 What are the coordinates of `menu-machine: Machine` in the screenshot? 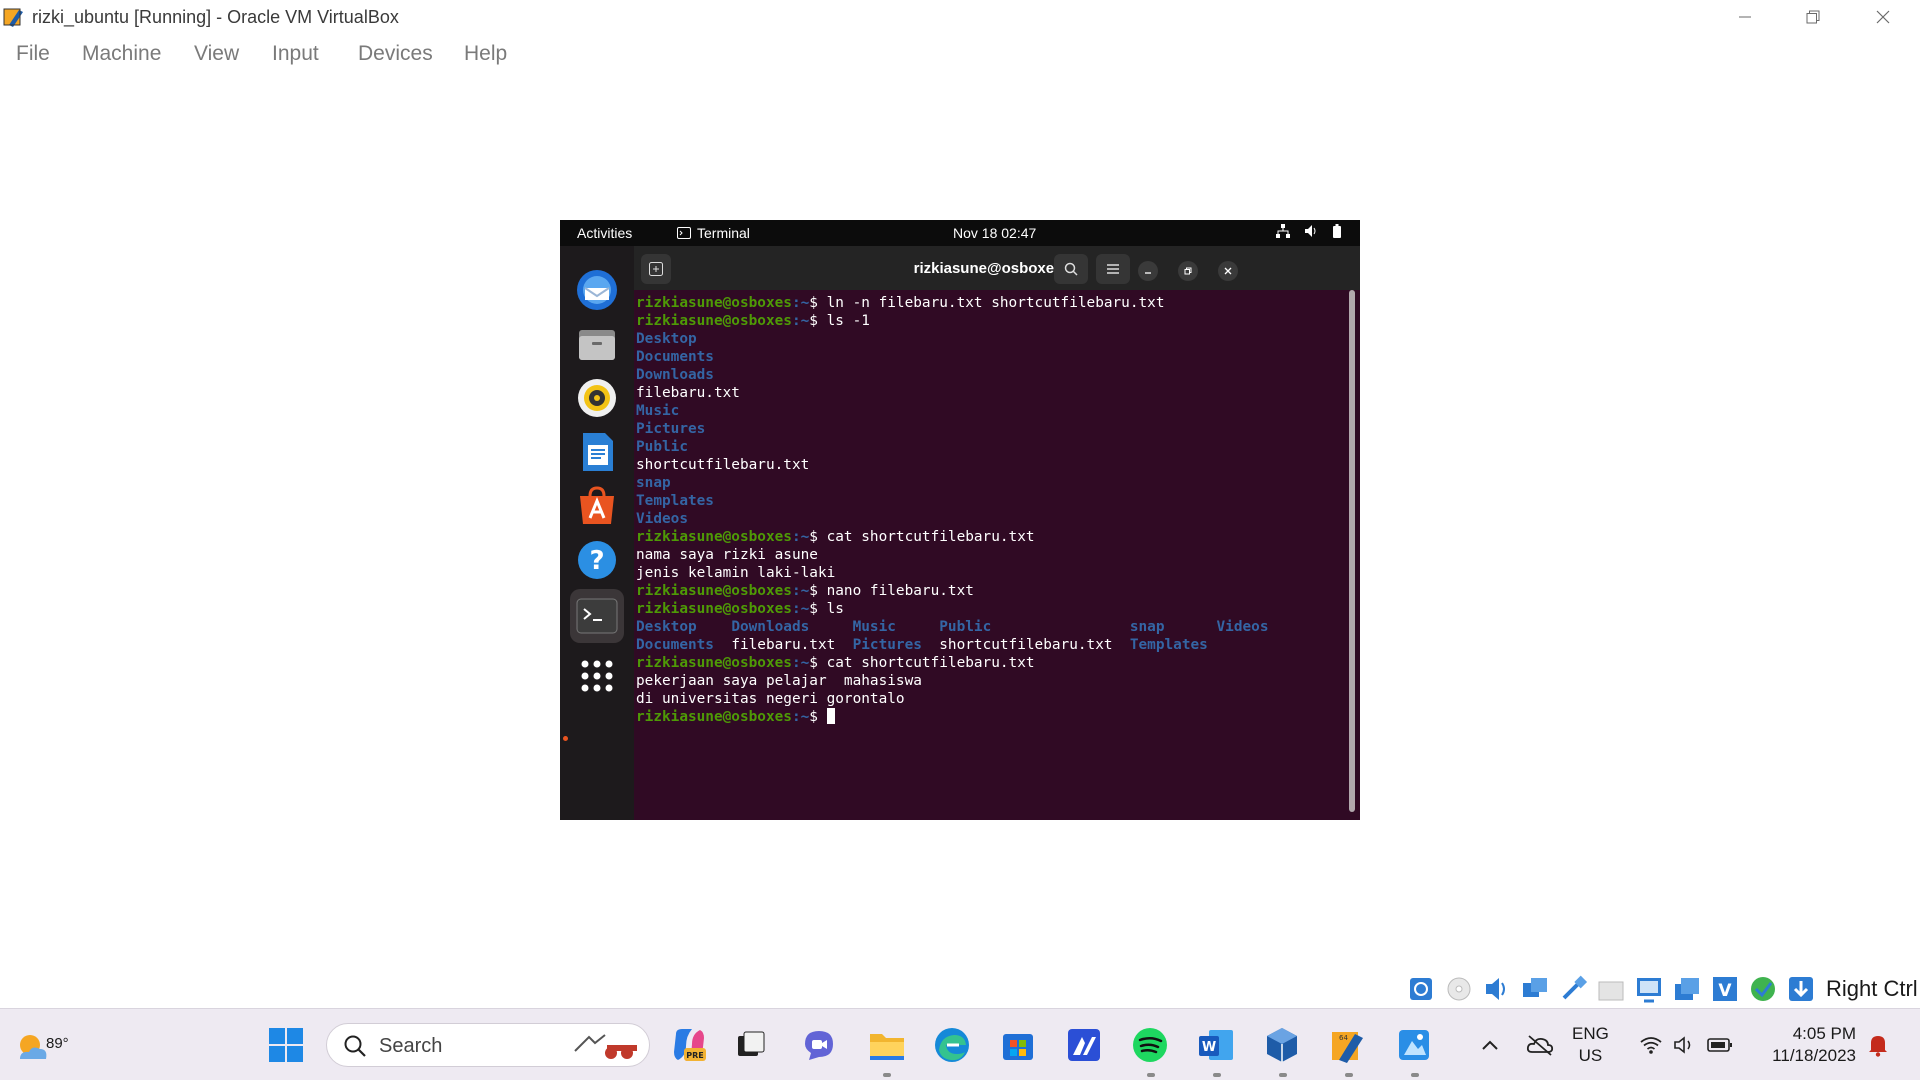 It's located at (121, 54).